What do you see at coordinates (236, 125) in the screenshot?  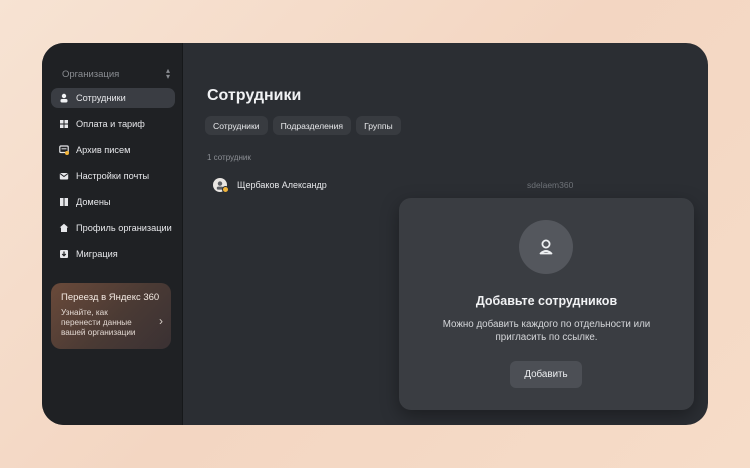 I see `tab-employees: Сотрудники` at bounding box center [236, 125].